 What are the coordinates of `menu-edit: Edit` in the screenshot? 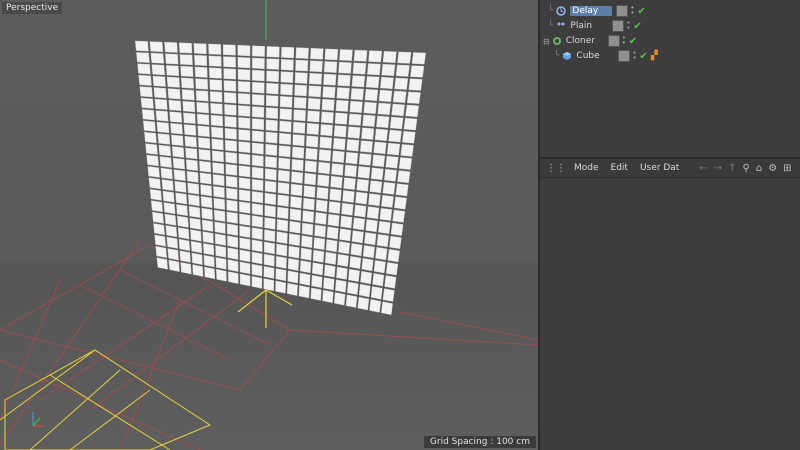 It's located at (619, 168).